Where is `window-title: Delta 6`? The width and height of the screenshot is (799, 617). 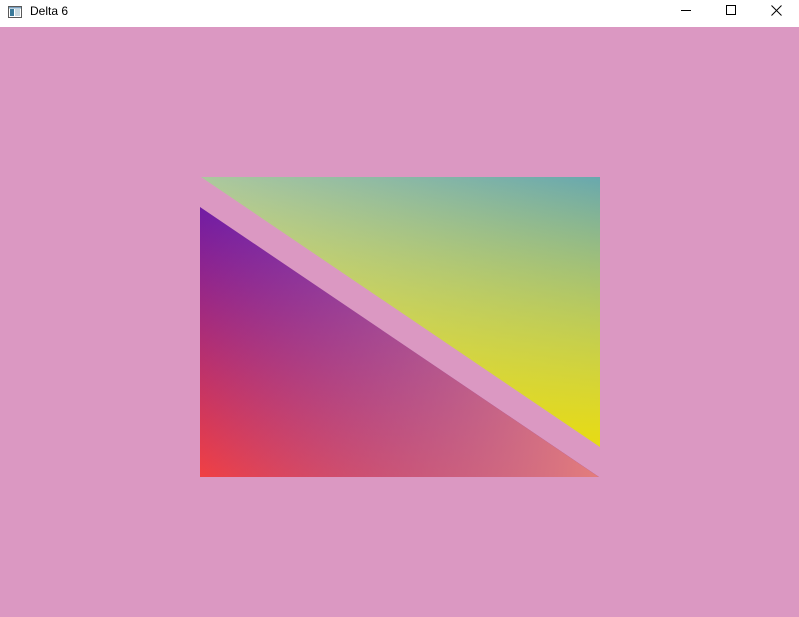
window-title: Delta 6 is located at coordinates (49, 11).